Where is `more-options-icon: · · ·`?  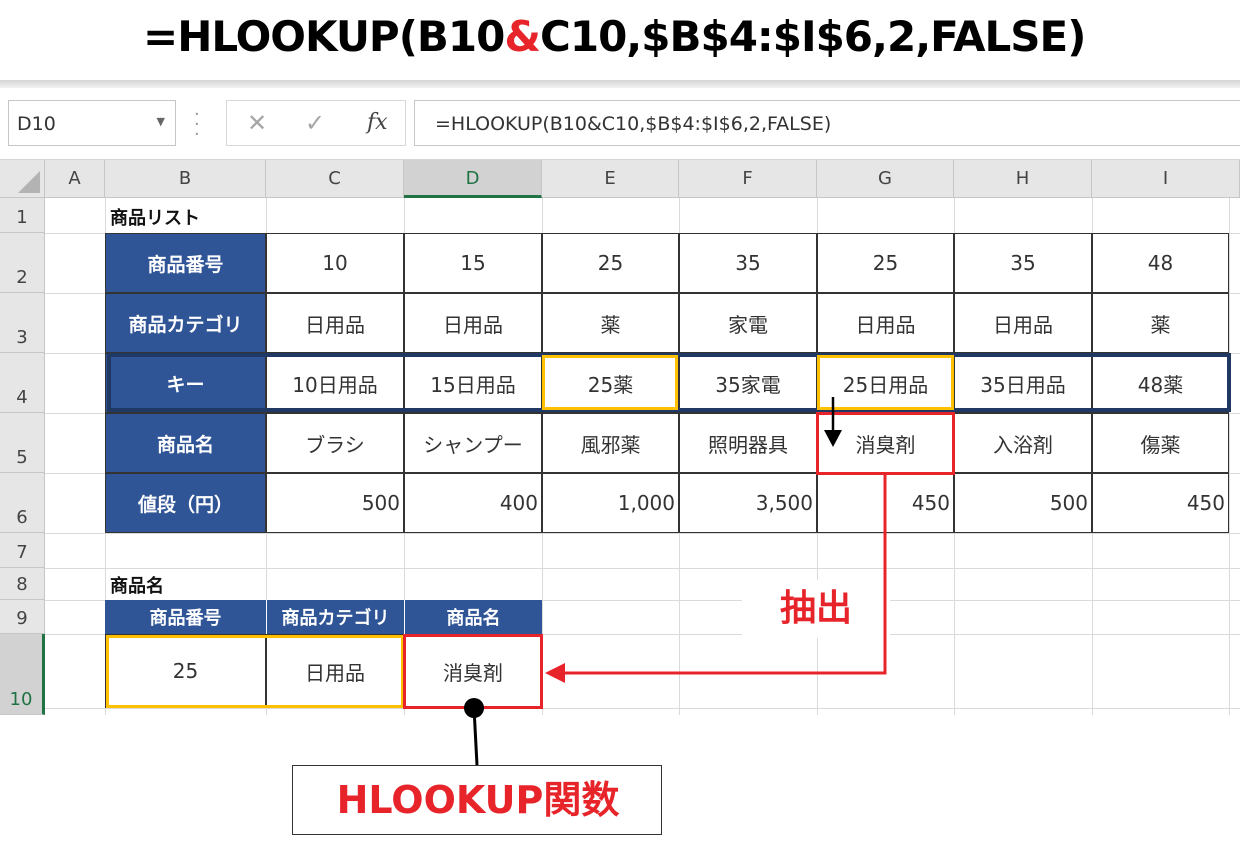 more-options-icon: · · · is located at coordinates (197, 124).